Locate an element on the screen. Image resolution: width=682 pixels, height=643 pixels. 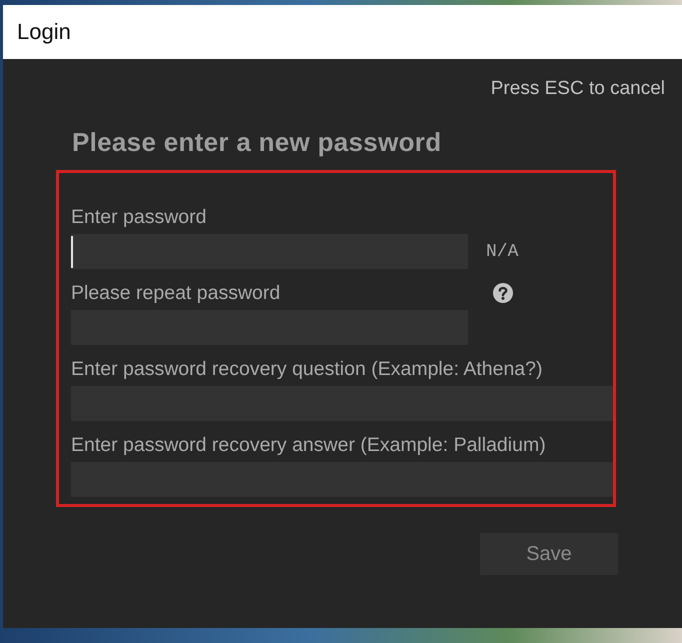
field-label: Please repeat password is located at coordinates (175, 293).